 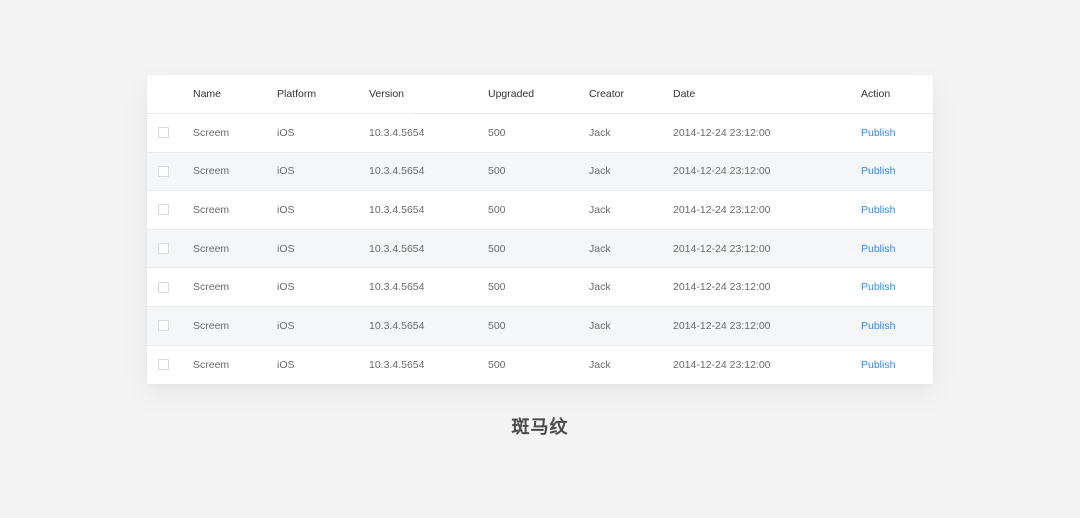 What do you see at coordinates (684, 94) in the screenshot?
I see `column-header-date: Date` at bounding box center [684, 94].